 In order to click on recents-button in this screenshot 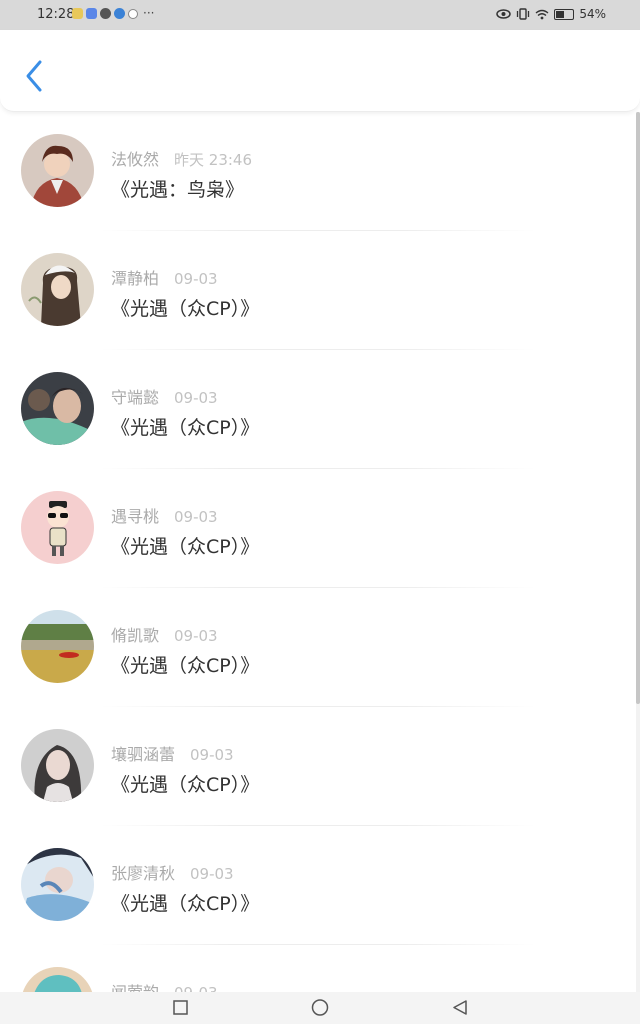, I will do `click(180, 1008)`.